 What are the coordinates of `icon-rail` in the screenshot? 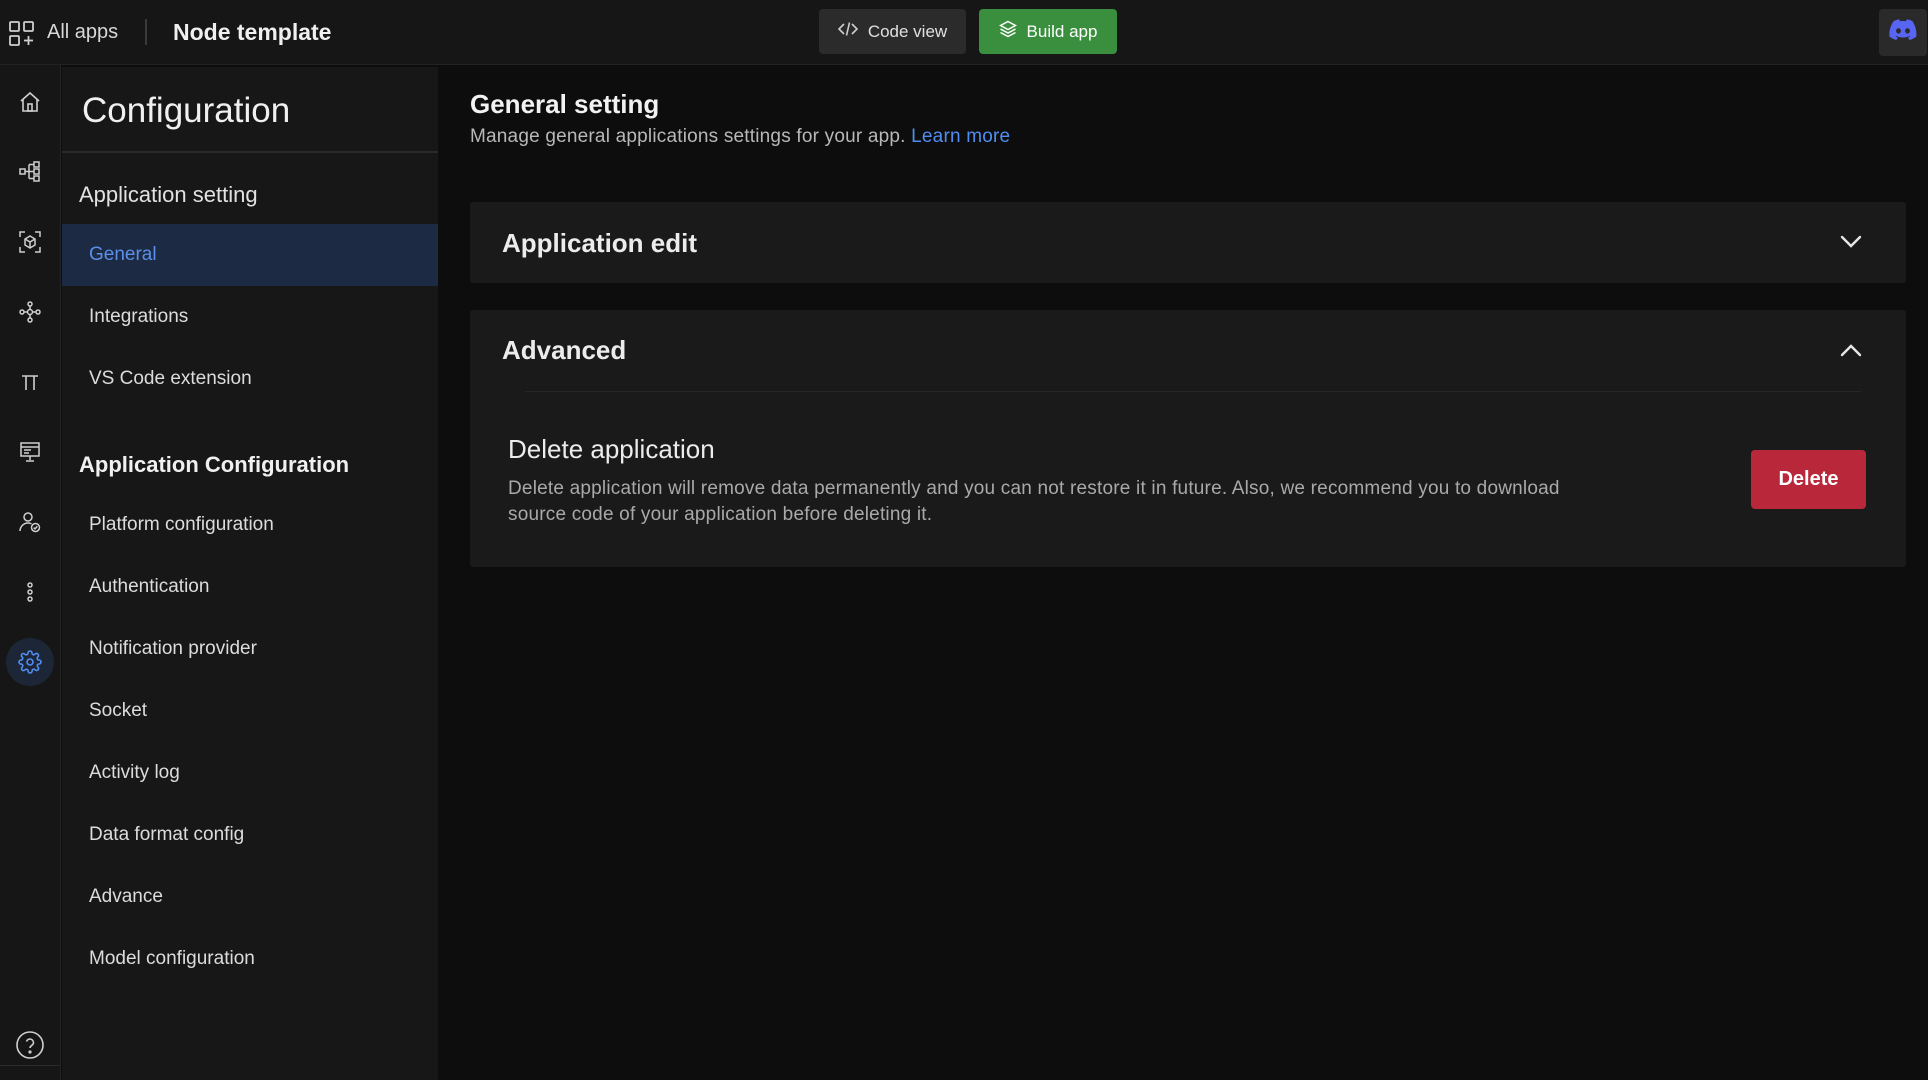 It's located at (30, 572).